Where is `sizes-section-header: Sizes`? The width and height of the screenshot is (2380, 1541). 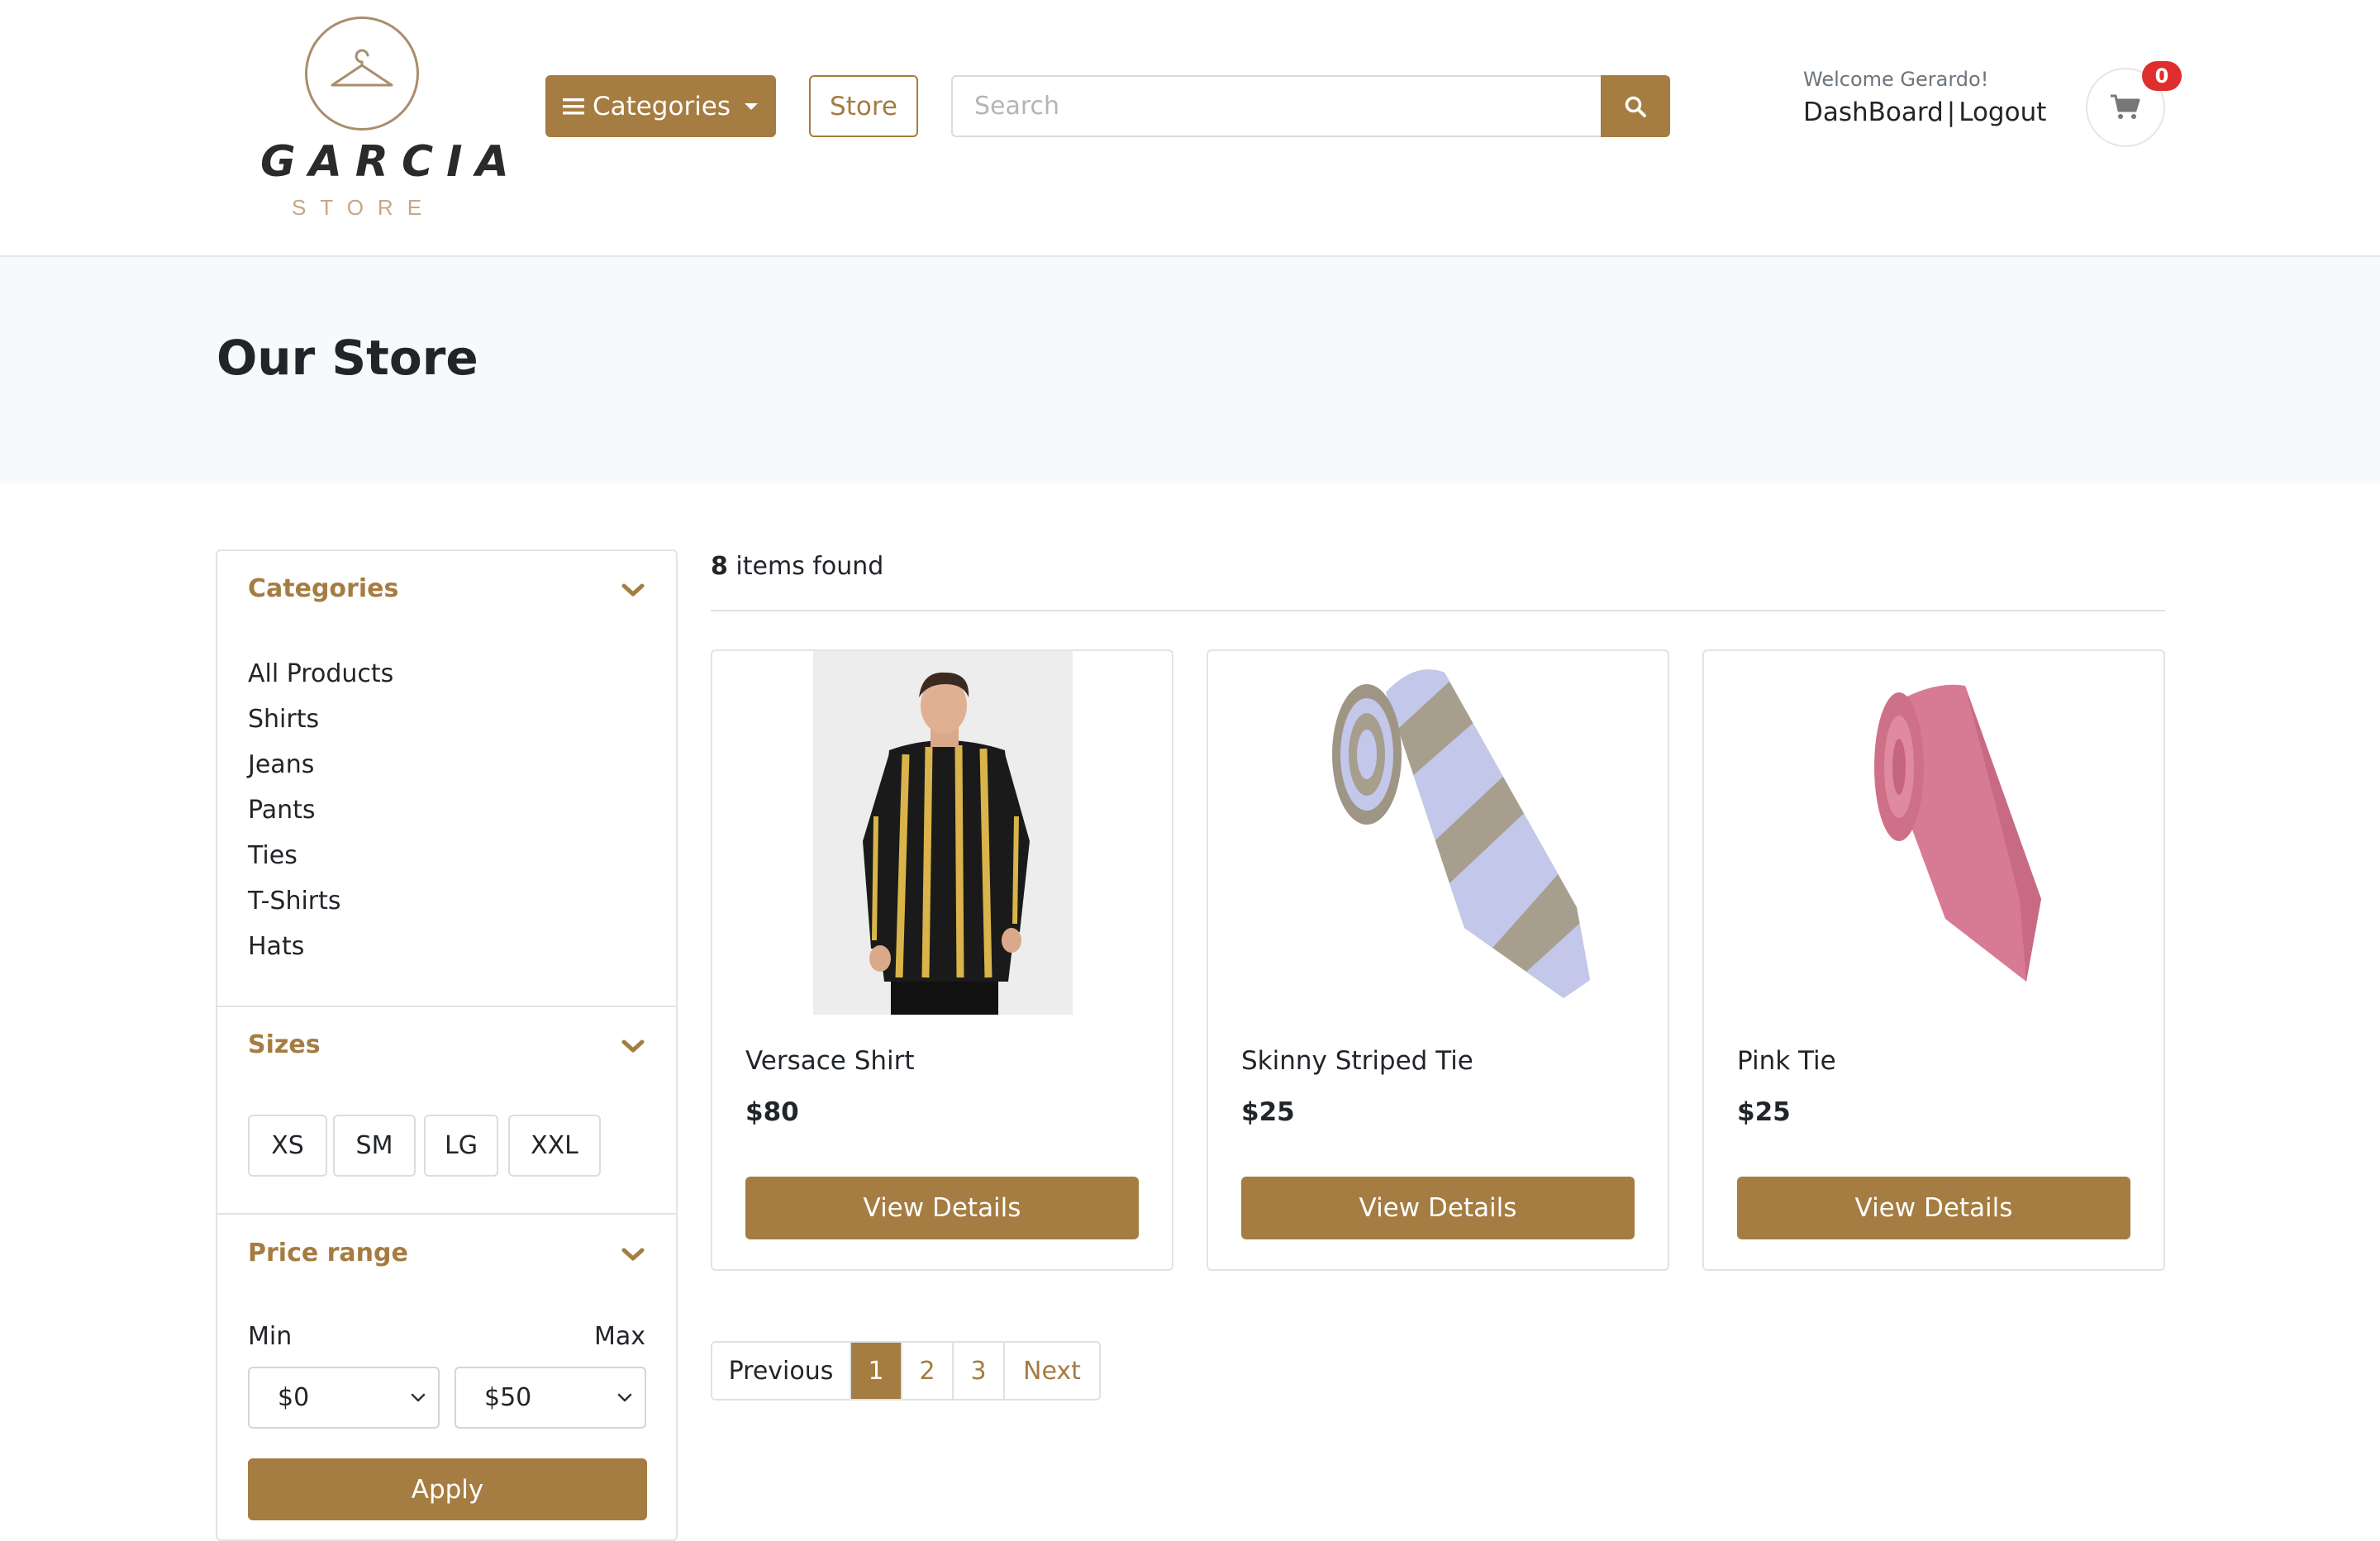 sizes-section-header: Sizes is located at coordinates (446, 1055).